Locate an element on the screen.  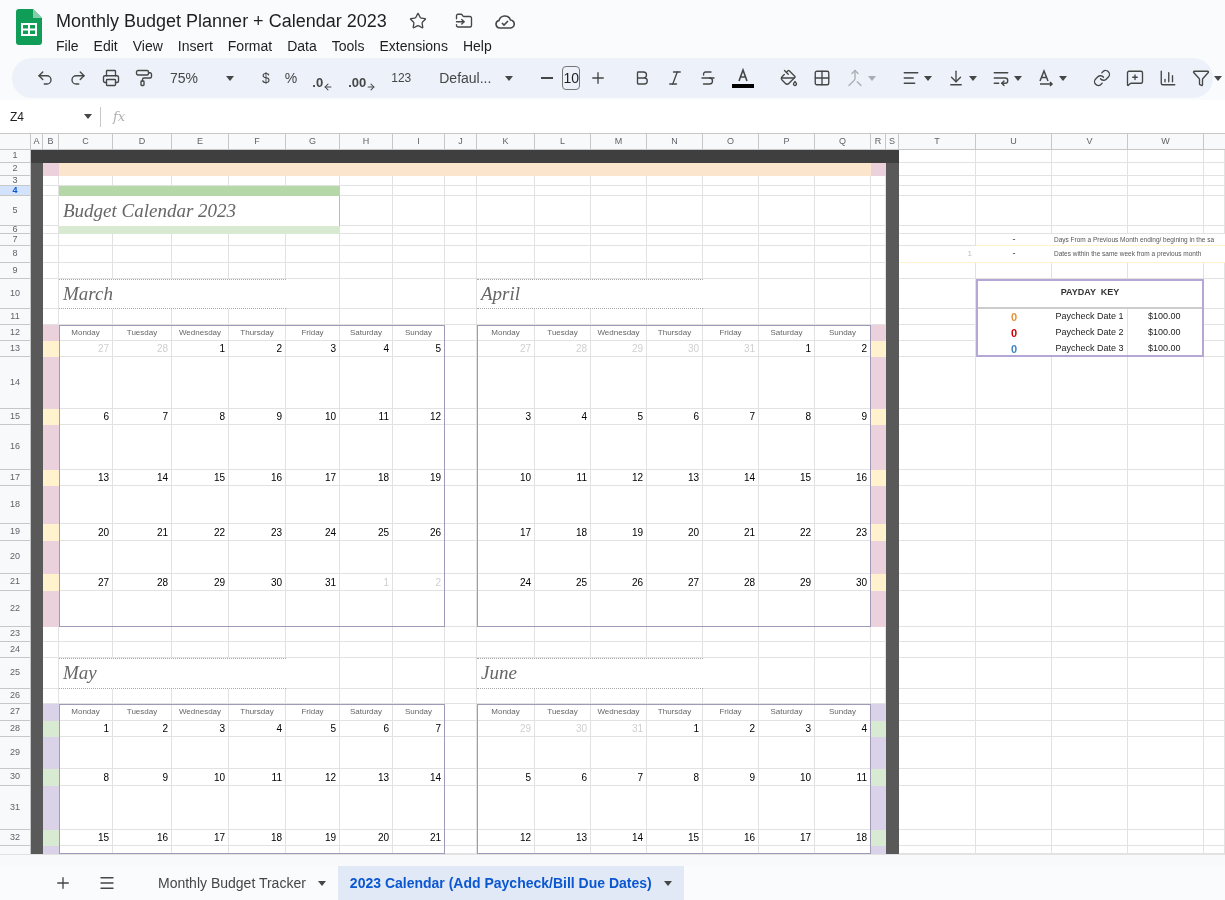
column-header: B is located at coordinates (51, 142).